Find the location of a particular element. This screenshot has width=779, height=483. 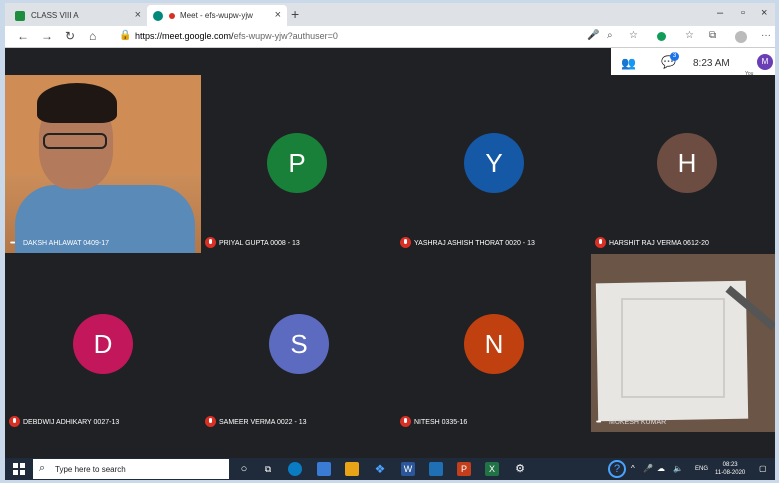

classroom-icon is located at coordinates (20, 15).